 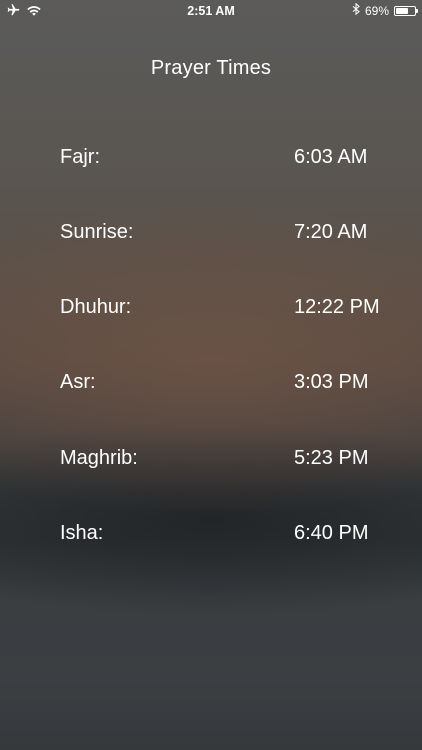 I want to click on prayer-name: Sunrise:, so click(x=97, y=232).